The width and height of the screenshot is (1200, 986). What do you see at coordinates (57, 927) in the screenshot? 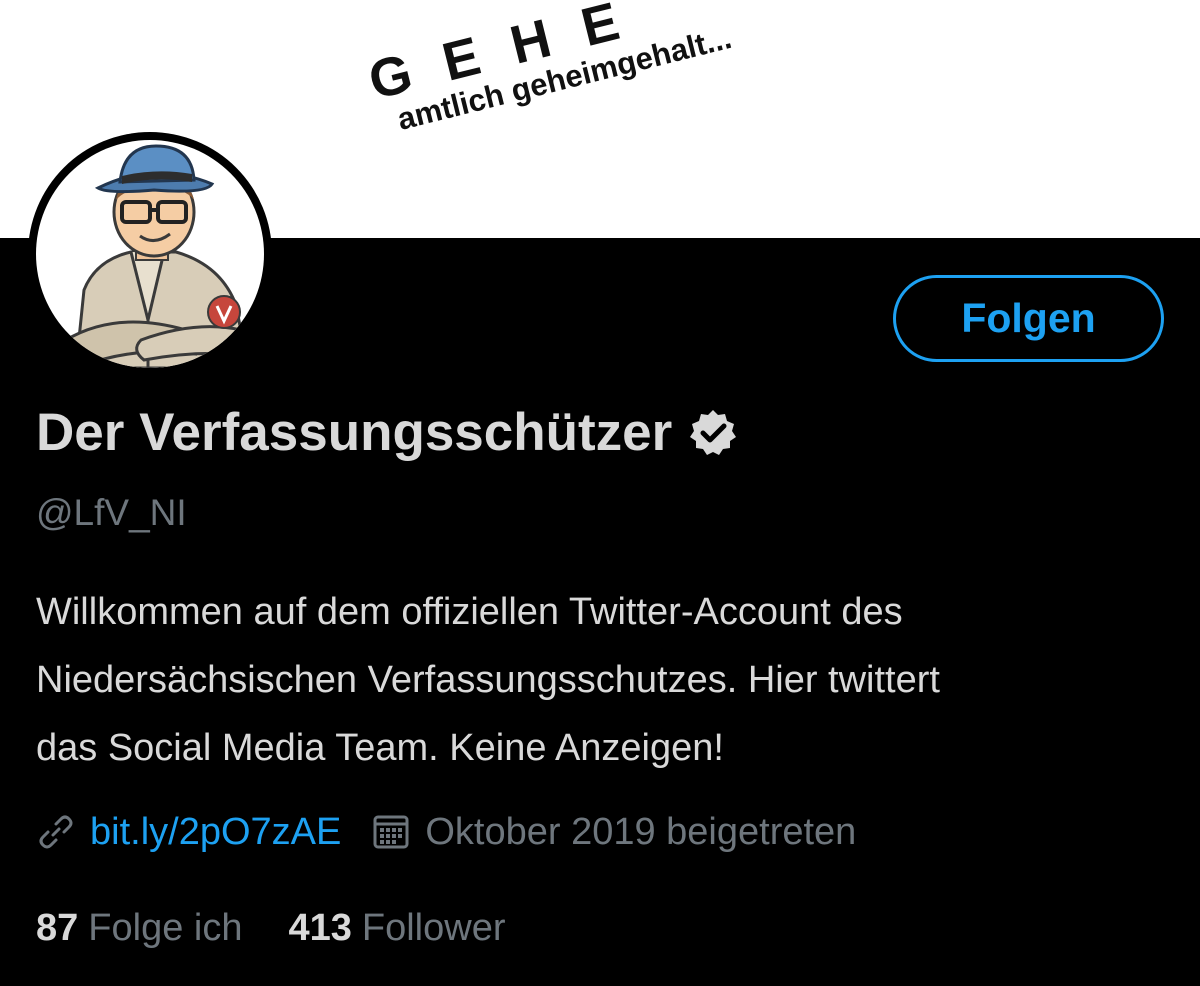
I see `following-count: 87` at bounding box center [57, 927].